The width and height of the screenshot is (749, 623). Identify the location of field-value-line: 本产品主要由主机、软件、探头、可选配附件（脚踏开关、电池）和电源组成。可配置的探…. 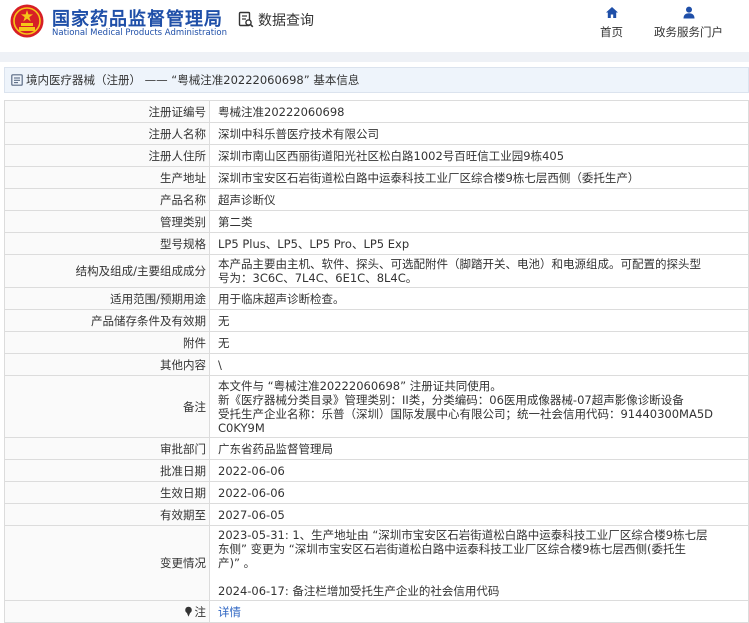
(459, 264).